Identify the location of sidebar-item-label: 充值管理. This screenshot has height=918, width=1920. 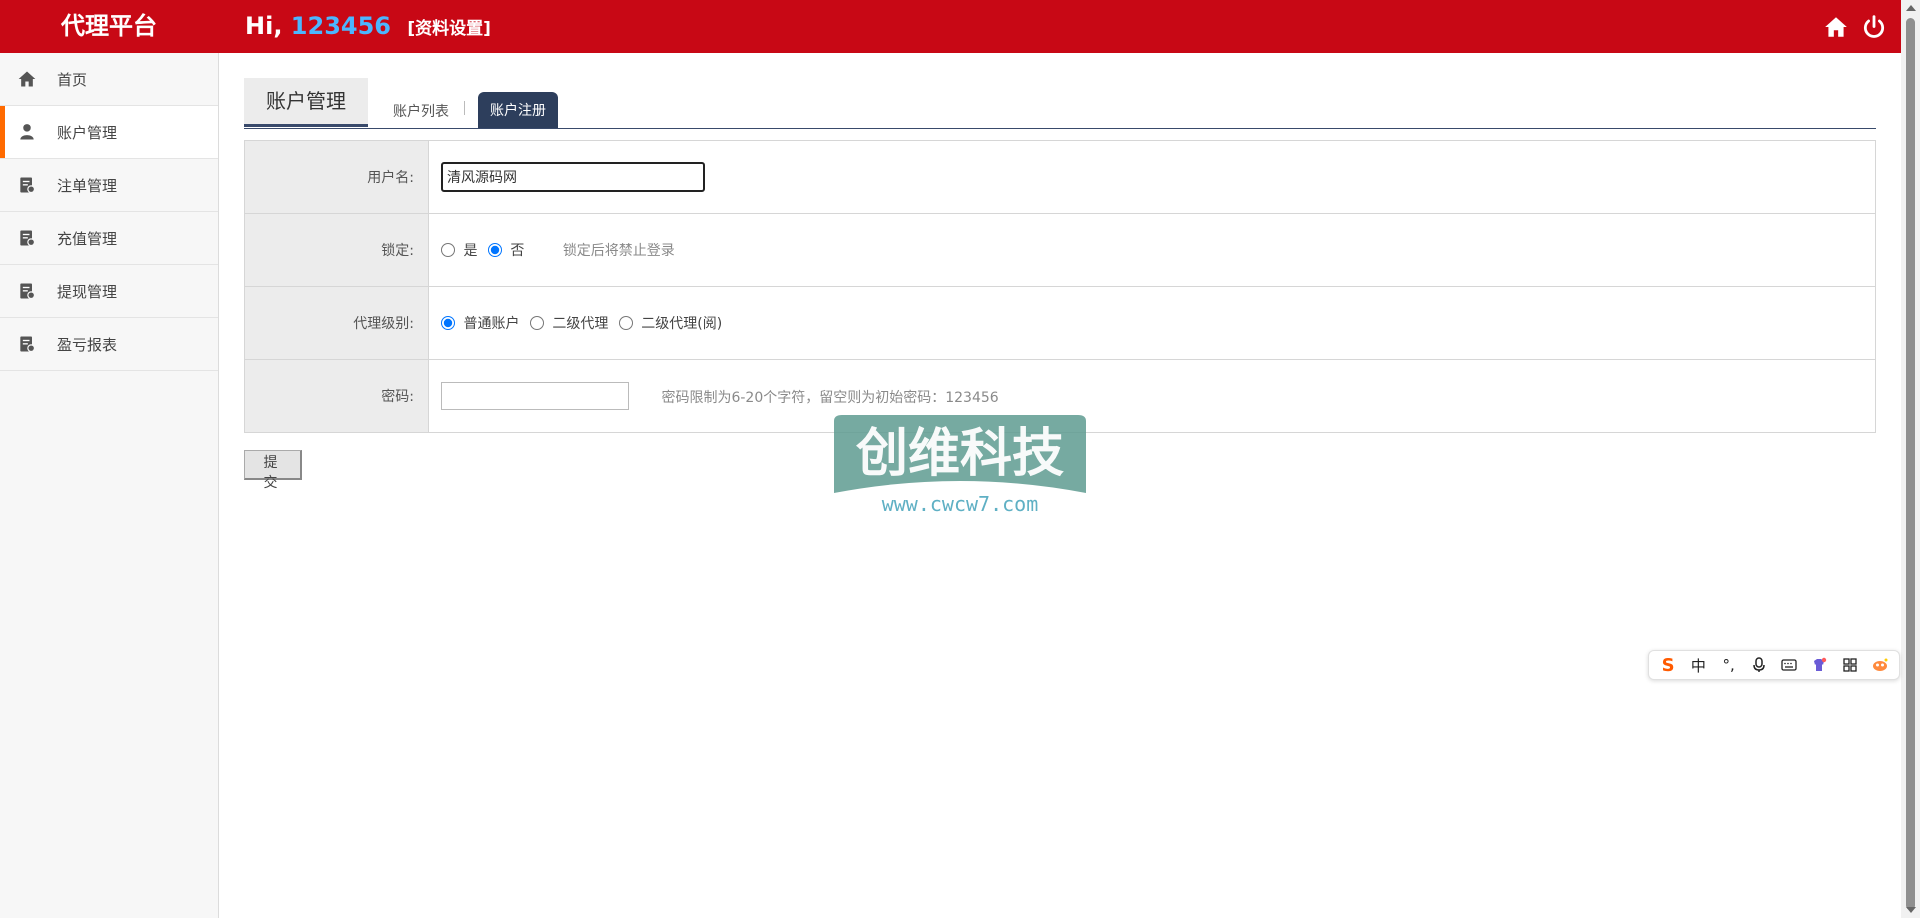
(87, 238).